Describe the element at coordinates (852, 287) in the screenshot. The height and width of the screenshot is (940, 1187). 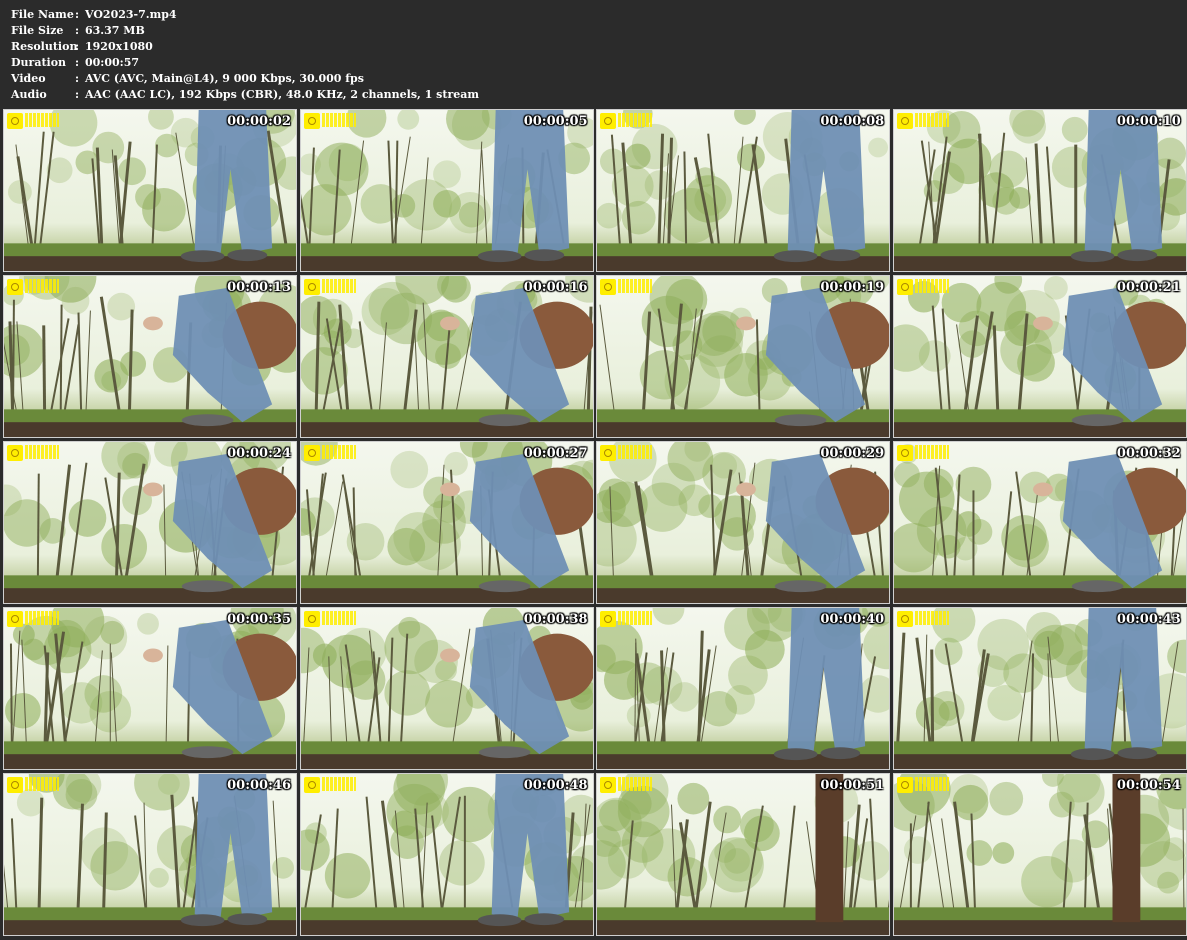
I see `timecode-label: 00:00:19` at that location.